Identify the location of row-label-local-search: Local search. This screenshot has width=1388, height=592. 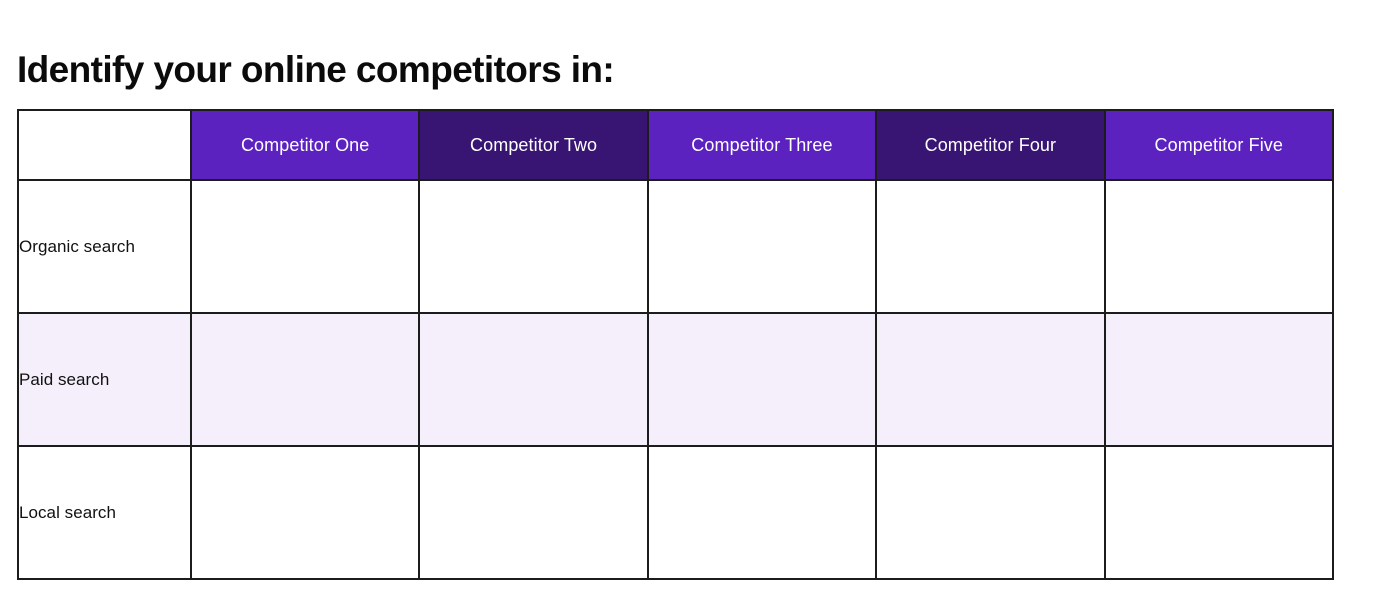
(104, 512).